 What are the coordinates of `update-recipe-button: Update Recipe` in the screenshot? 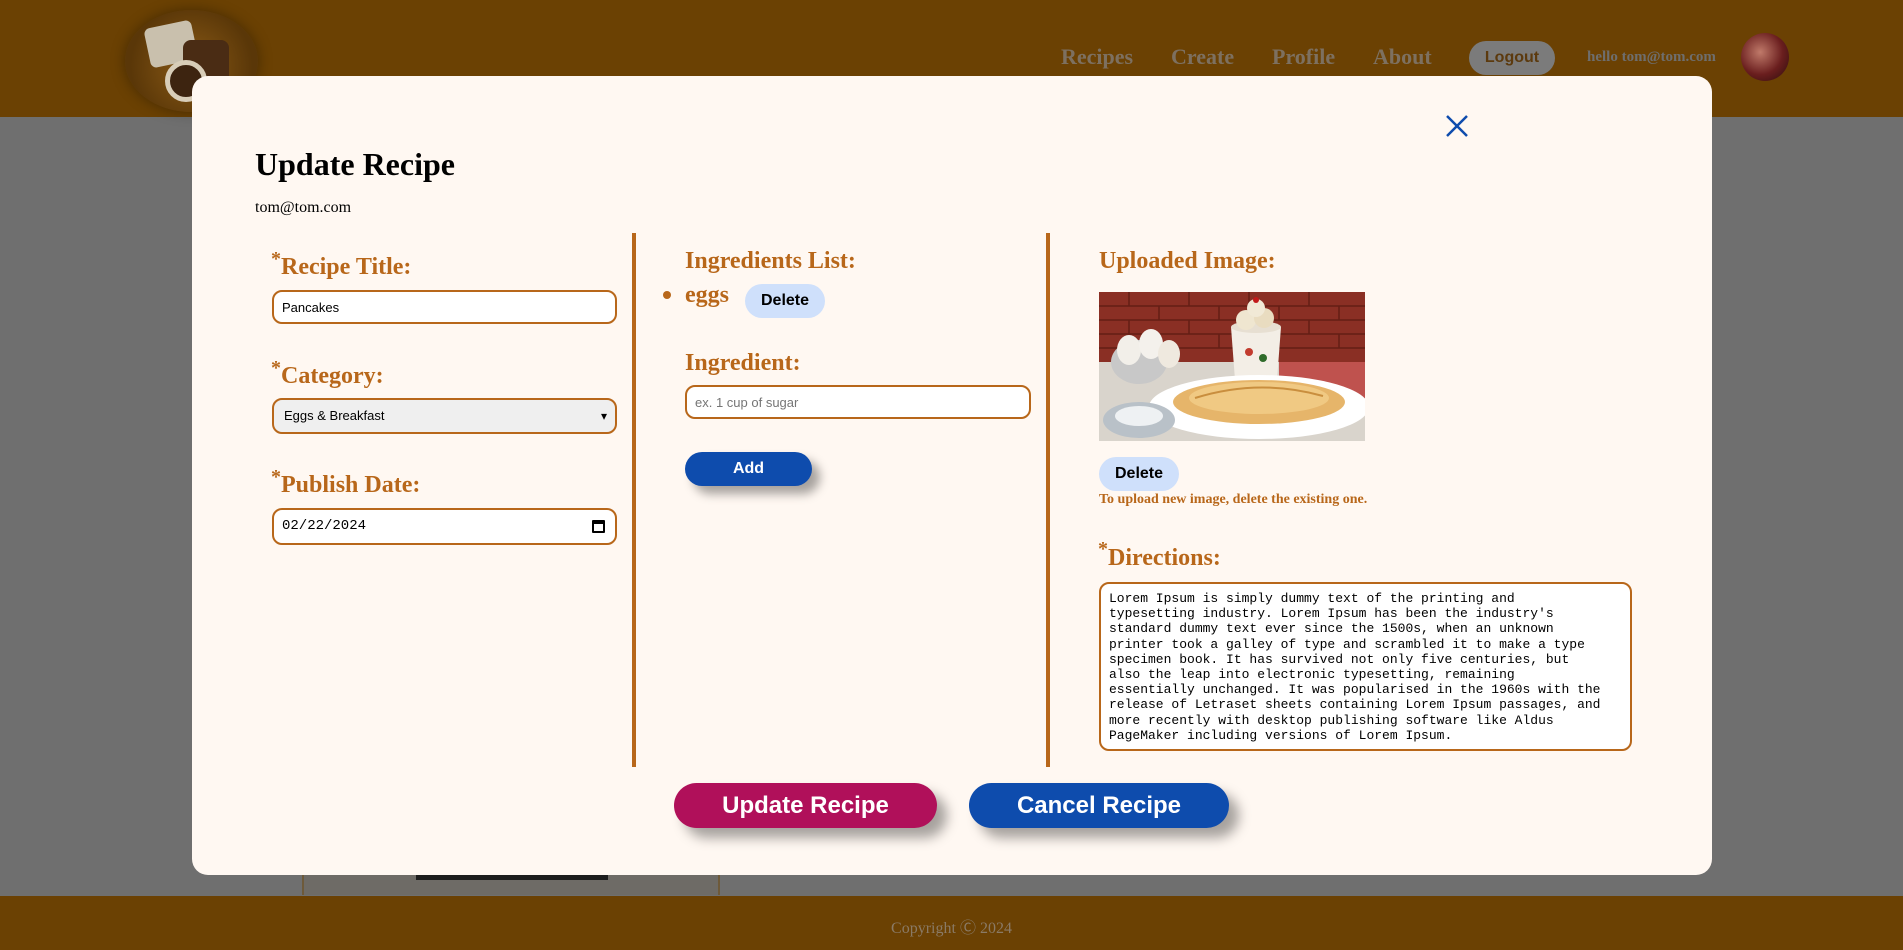 It's located at (805, 805).